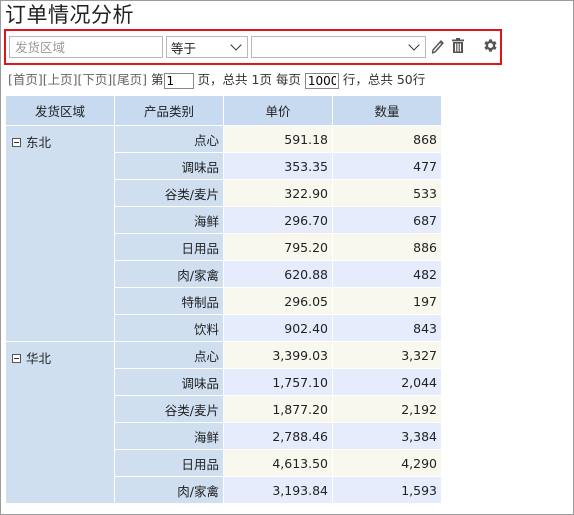 Image resolution: width=574 pixels, height=515 pixels. Describe the element at coordinates (278, 193) in the screenshot. I see `price-cell: 322.90` at that location.